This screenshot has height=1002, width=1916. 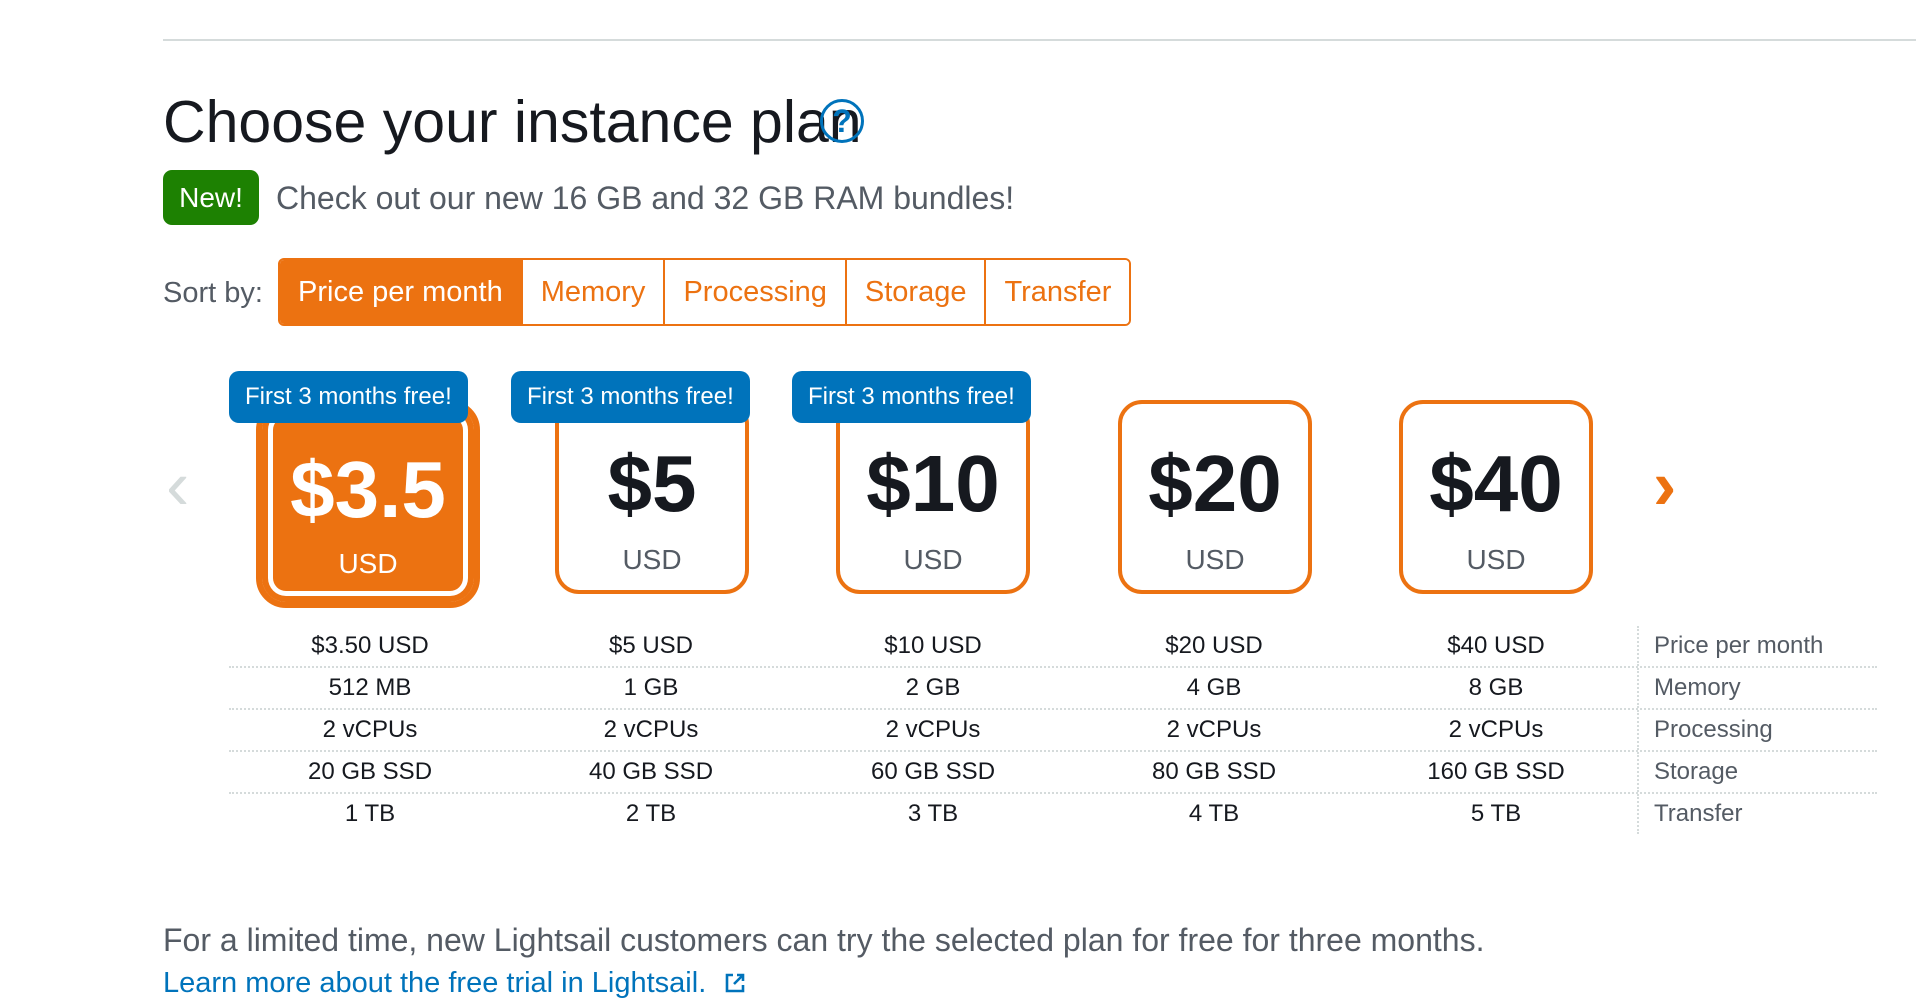 I want to click on spec-cell: 5 TB, so click(x=1496, y=813).